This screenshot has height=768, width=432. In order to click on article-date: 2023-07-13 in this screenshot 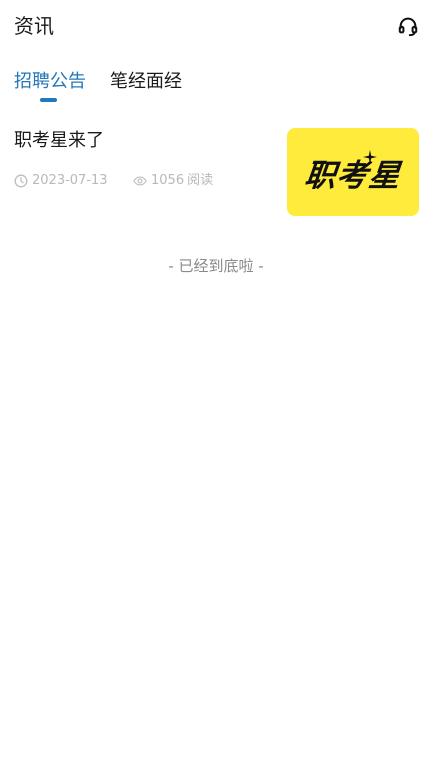, I will do `click(61, 181)`.